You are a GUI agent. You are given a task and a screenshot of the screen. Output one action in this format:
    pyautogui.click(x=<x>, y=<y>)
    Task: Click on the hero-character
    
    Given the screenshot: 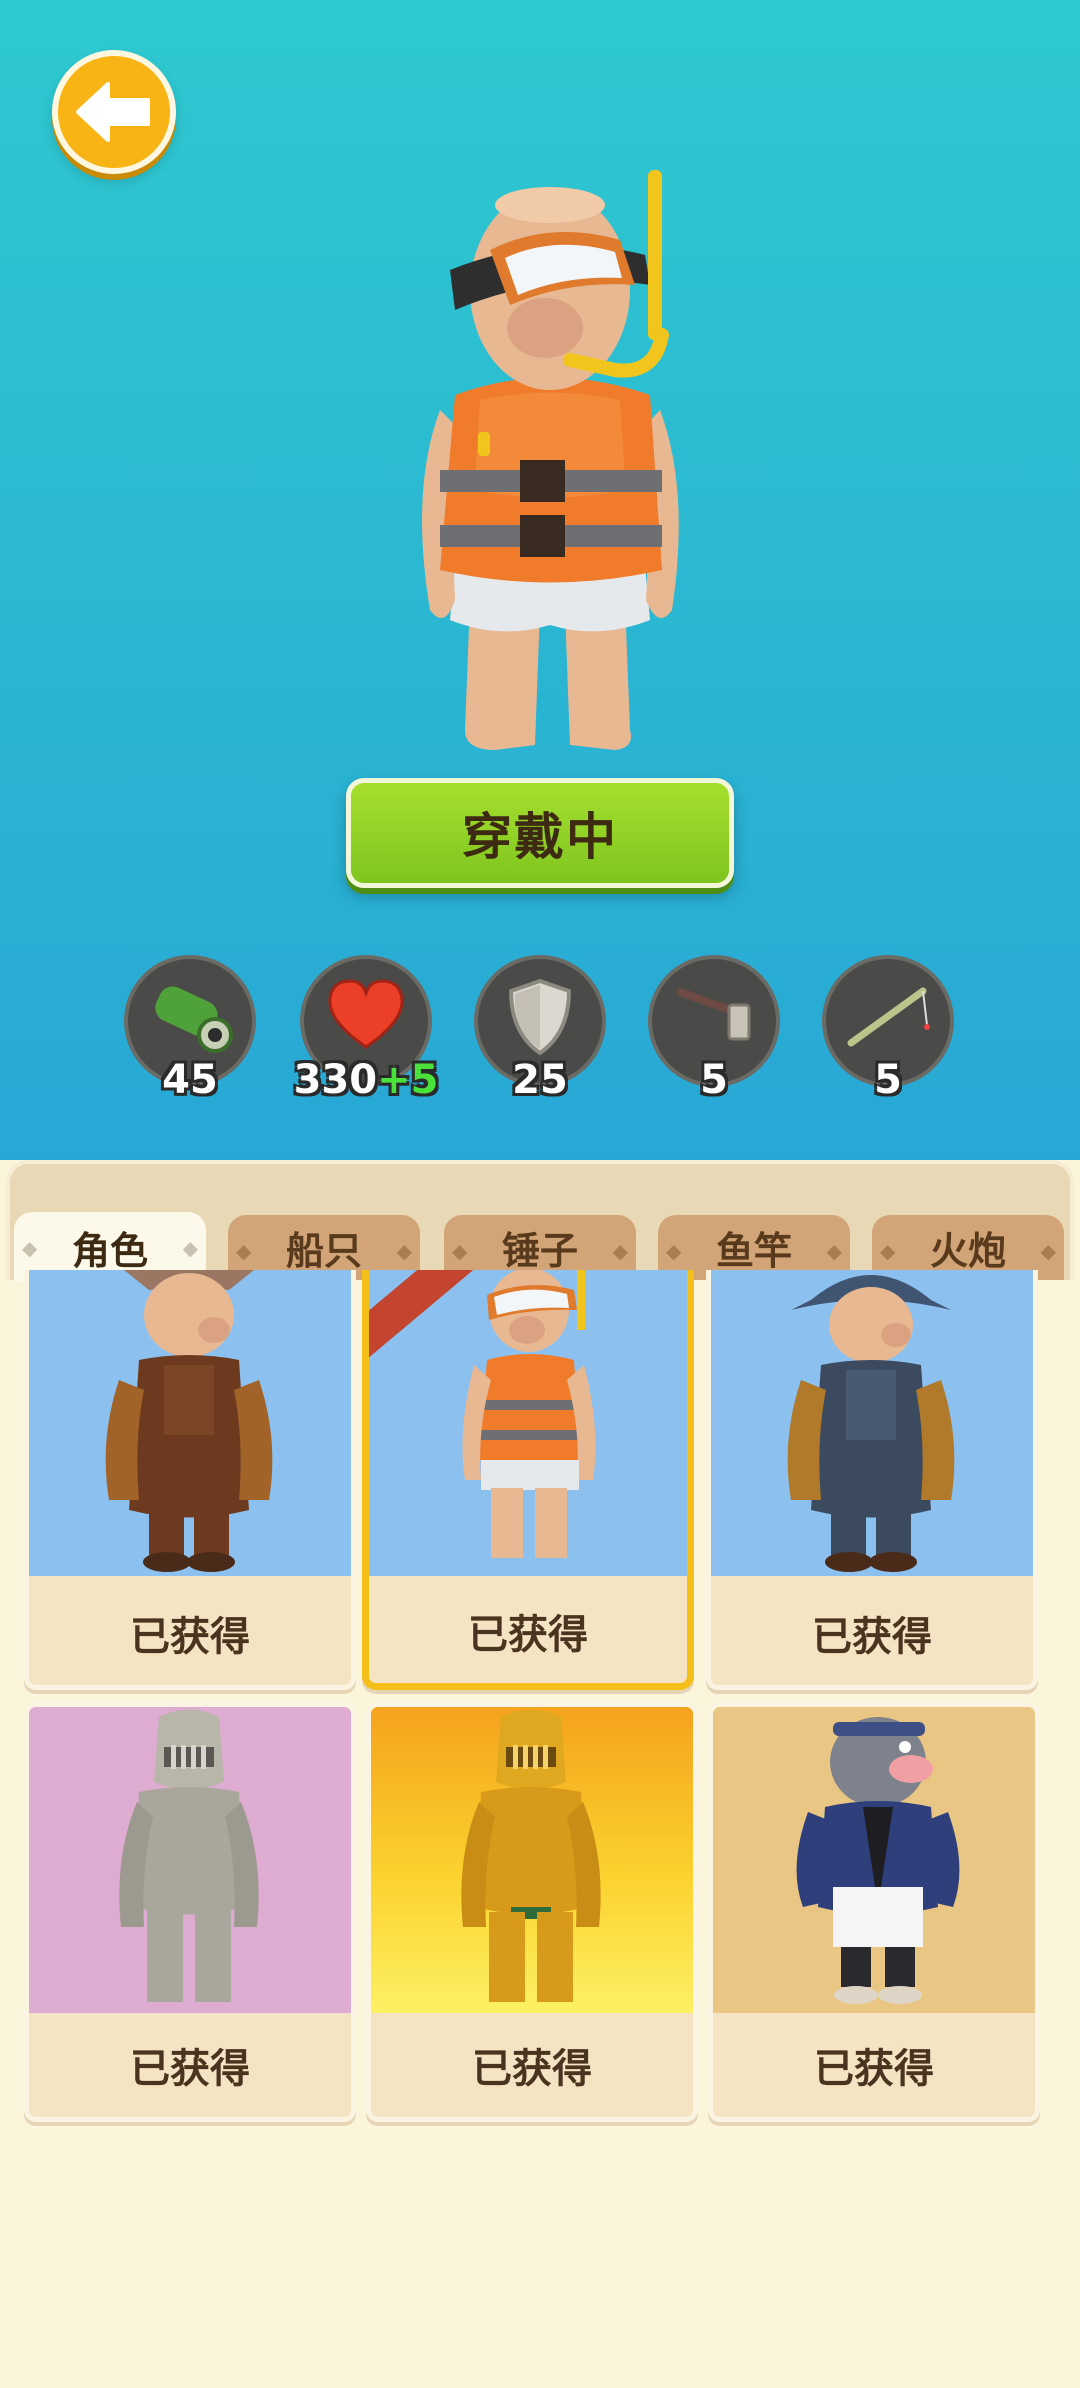 What is the action you would take?
    pyautogui.click(x=550, y=460)
    